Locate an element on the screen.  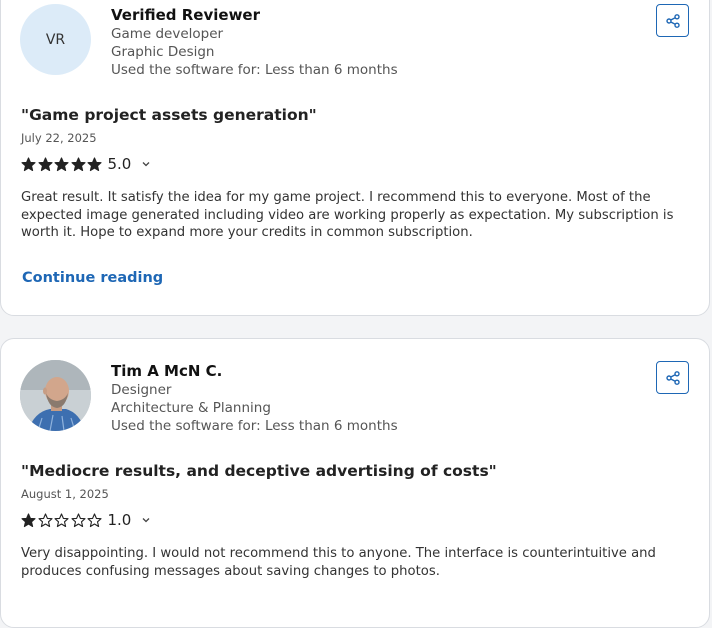
review-title: "Game project assets generation" is located at coordinates (169, 115).